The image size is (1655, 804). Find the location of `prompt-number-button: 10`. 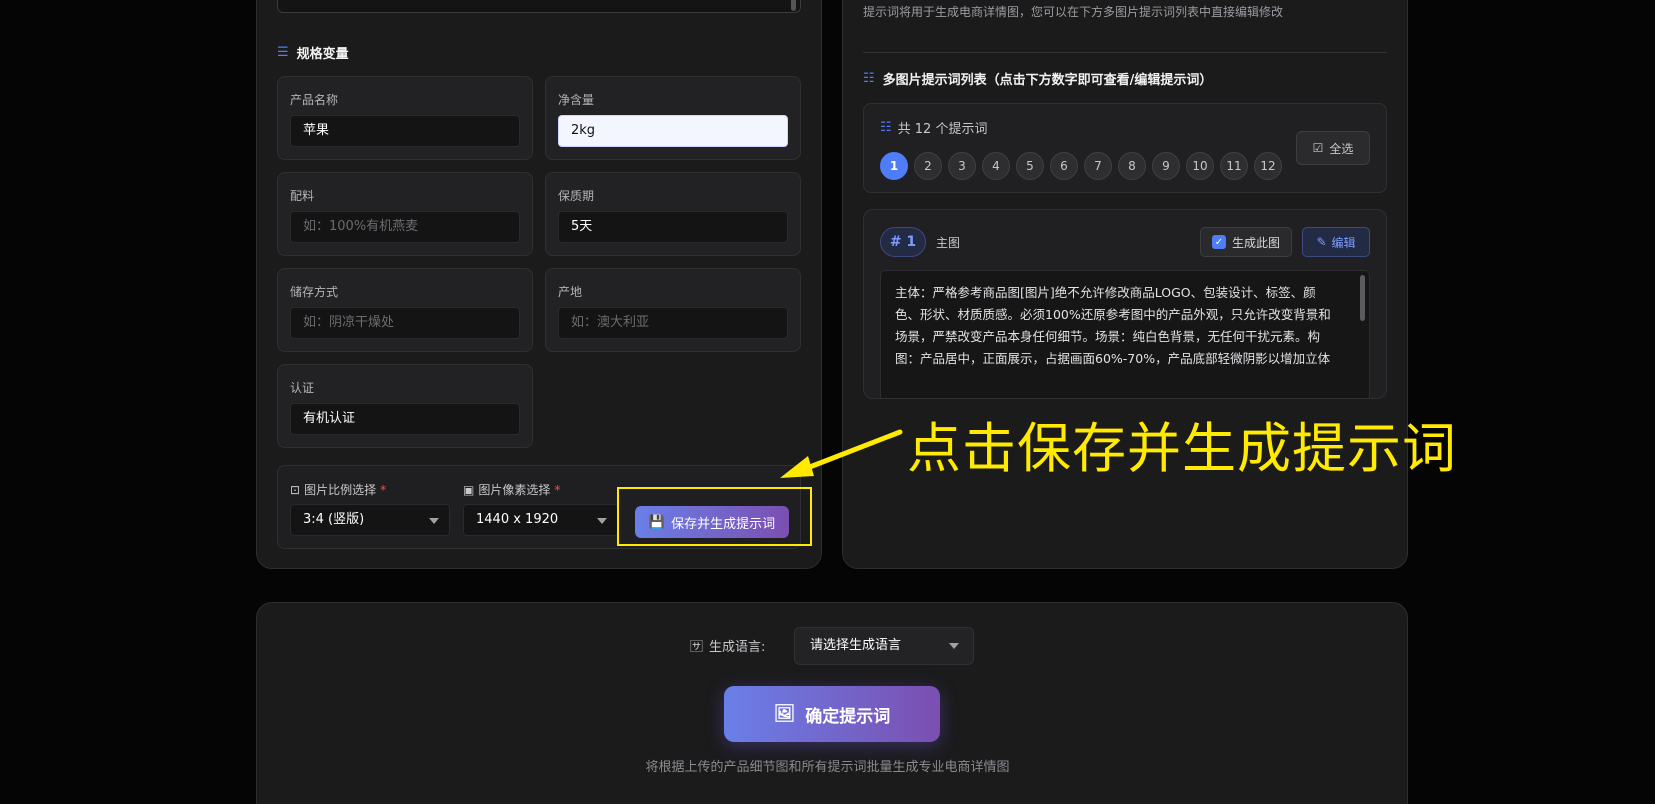

prompt-number-button: 10 is located at coordinates (1200, 166).